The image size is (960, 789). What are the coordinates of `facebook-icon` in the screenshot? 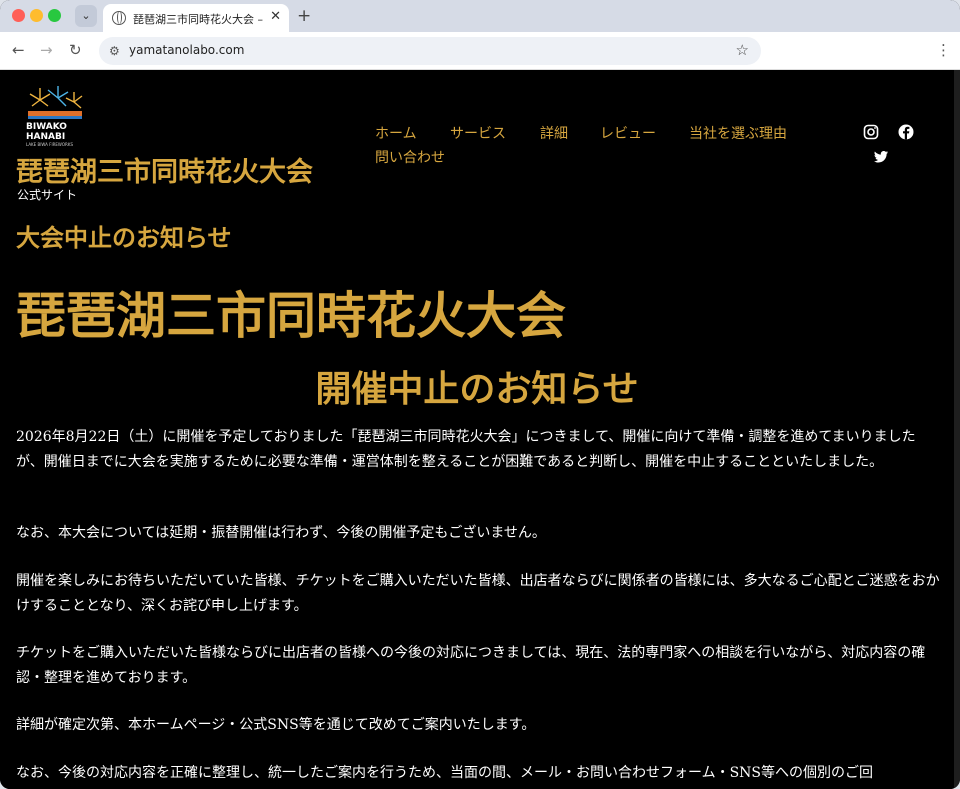 It's located at (906, 132).